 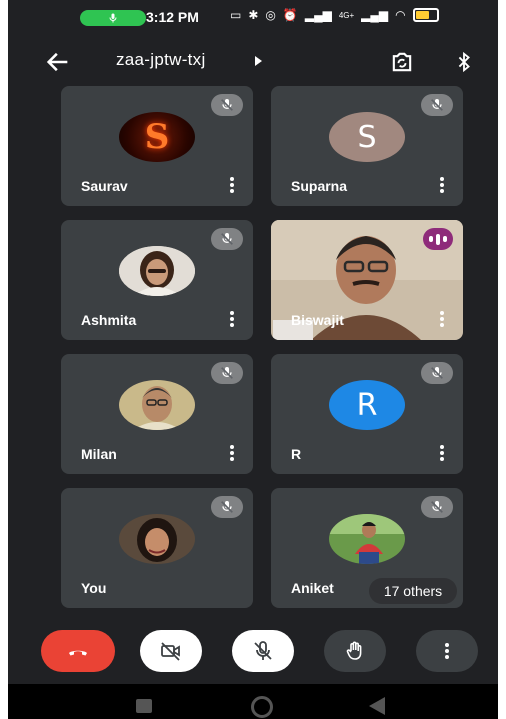 I want to click on meeting-code: zaa-jptw-txj, so click(x=161, y=60).